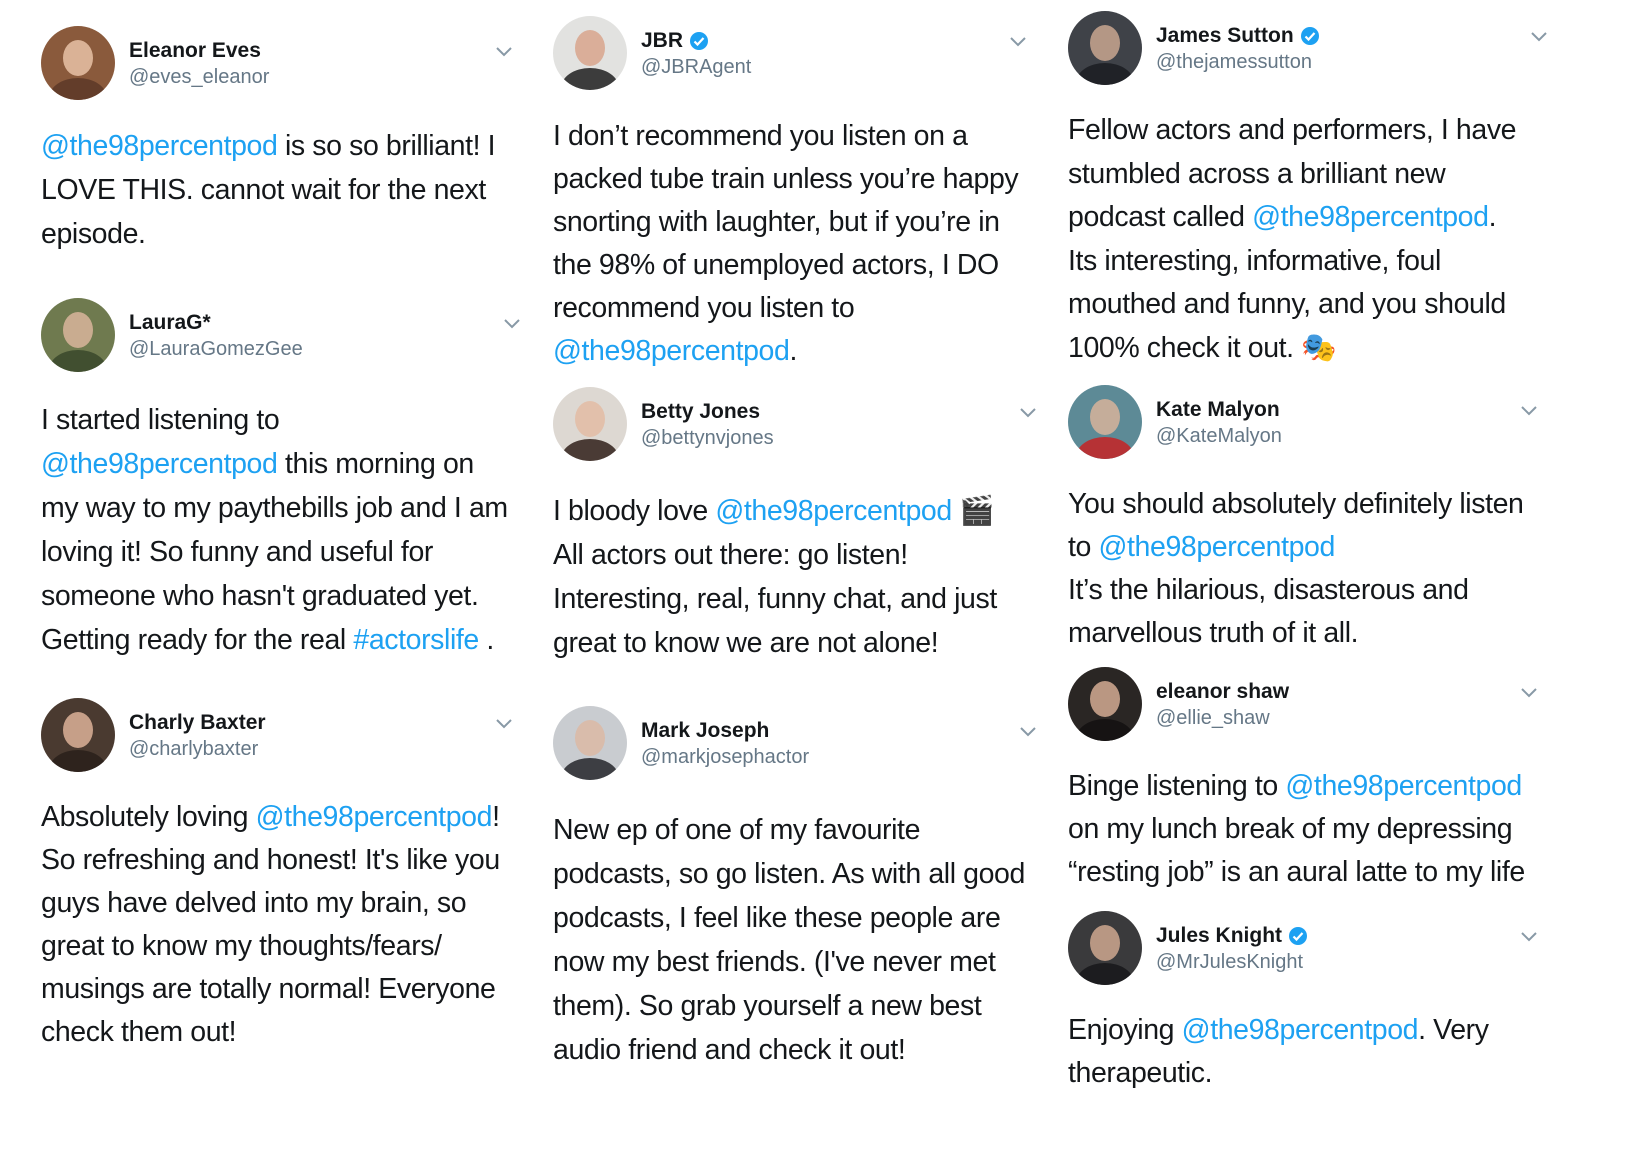 The width and height of the screenshot is (1644, 1162). I want to click on tweet-text-segment: Enjoying, so click(1125, 1030).